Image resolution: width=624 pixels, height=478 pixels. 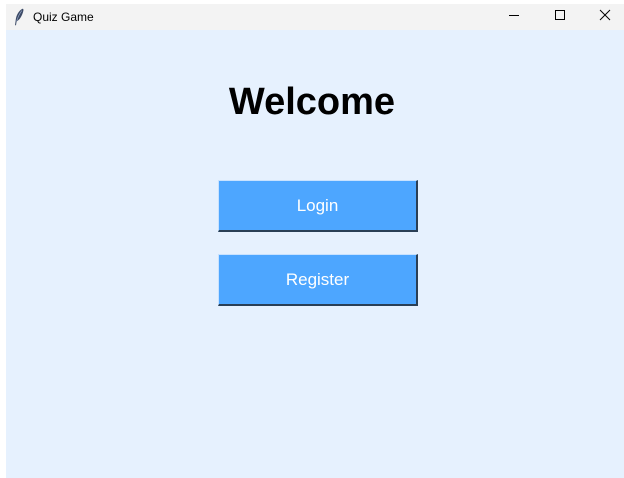 I want to click on close-icon, so click(x=605, y=17).